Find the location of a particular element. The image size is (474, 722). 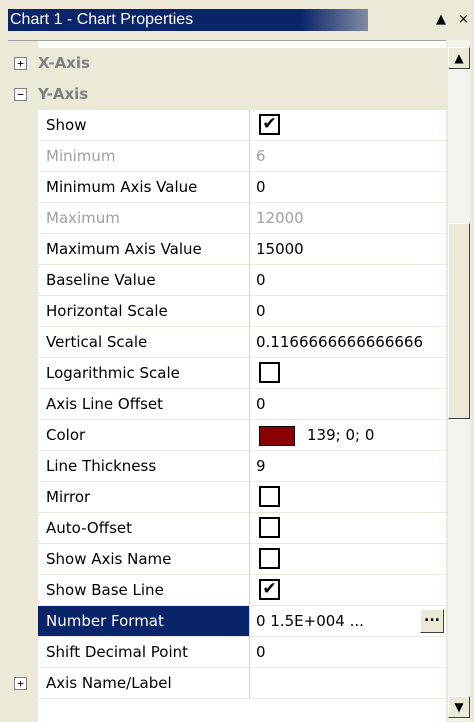

property-row-show-axis-name: Show Axis Name is located at coordinates (227, 559).